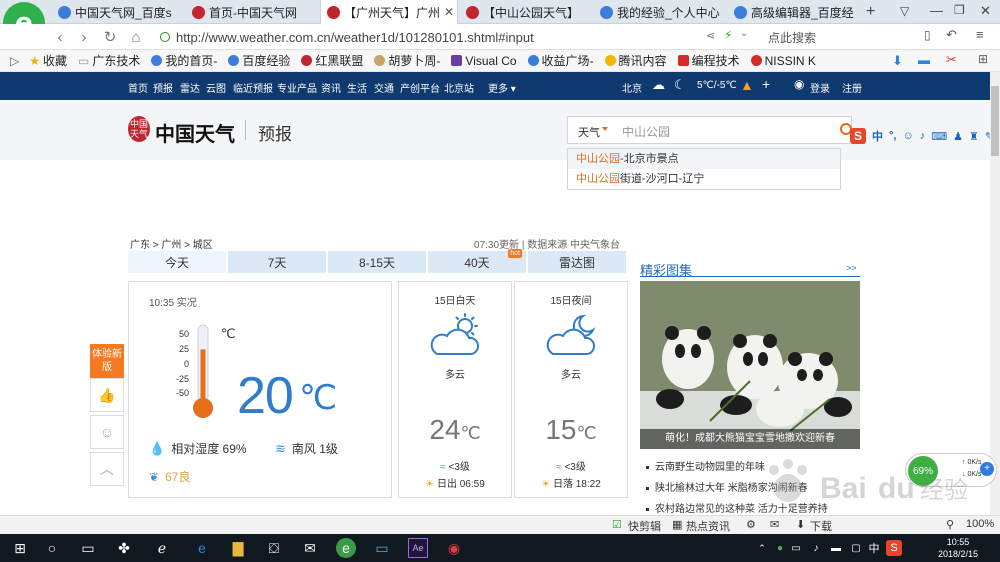 The height and width of the screenshot is (562, 1000). What do you see at coordinates (277, 262) in the screenshot?
I see `tab-7day: 7天` at bounding box center [277, 262].